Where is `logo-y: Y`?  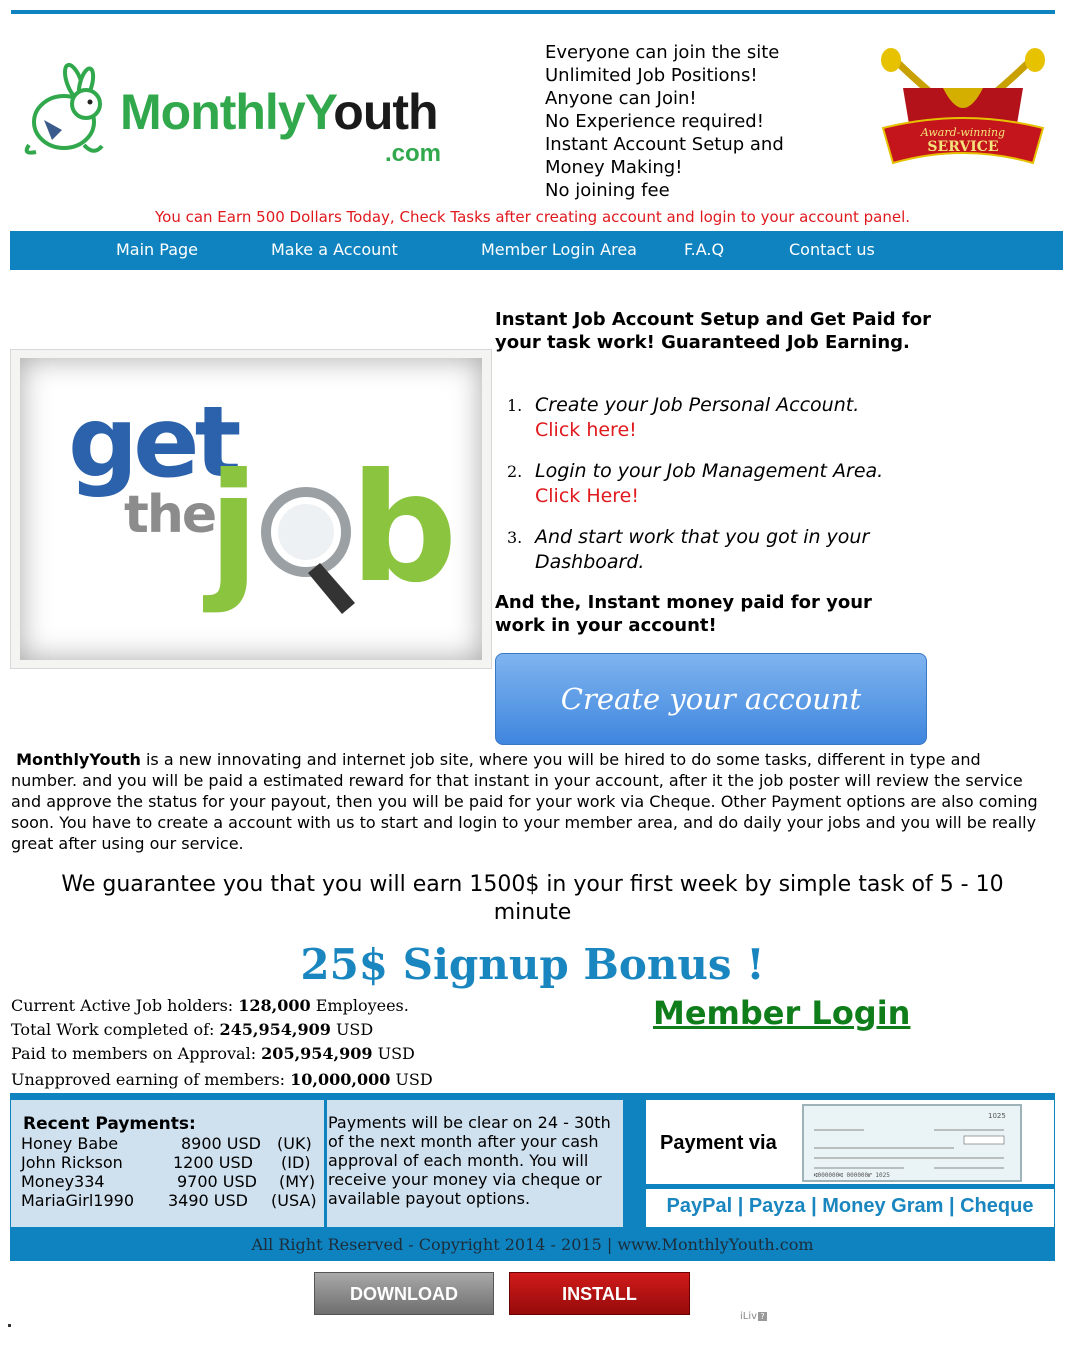
logo-y: Y is located at coordinates (319, 112).